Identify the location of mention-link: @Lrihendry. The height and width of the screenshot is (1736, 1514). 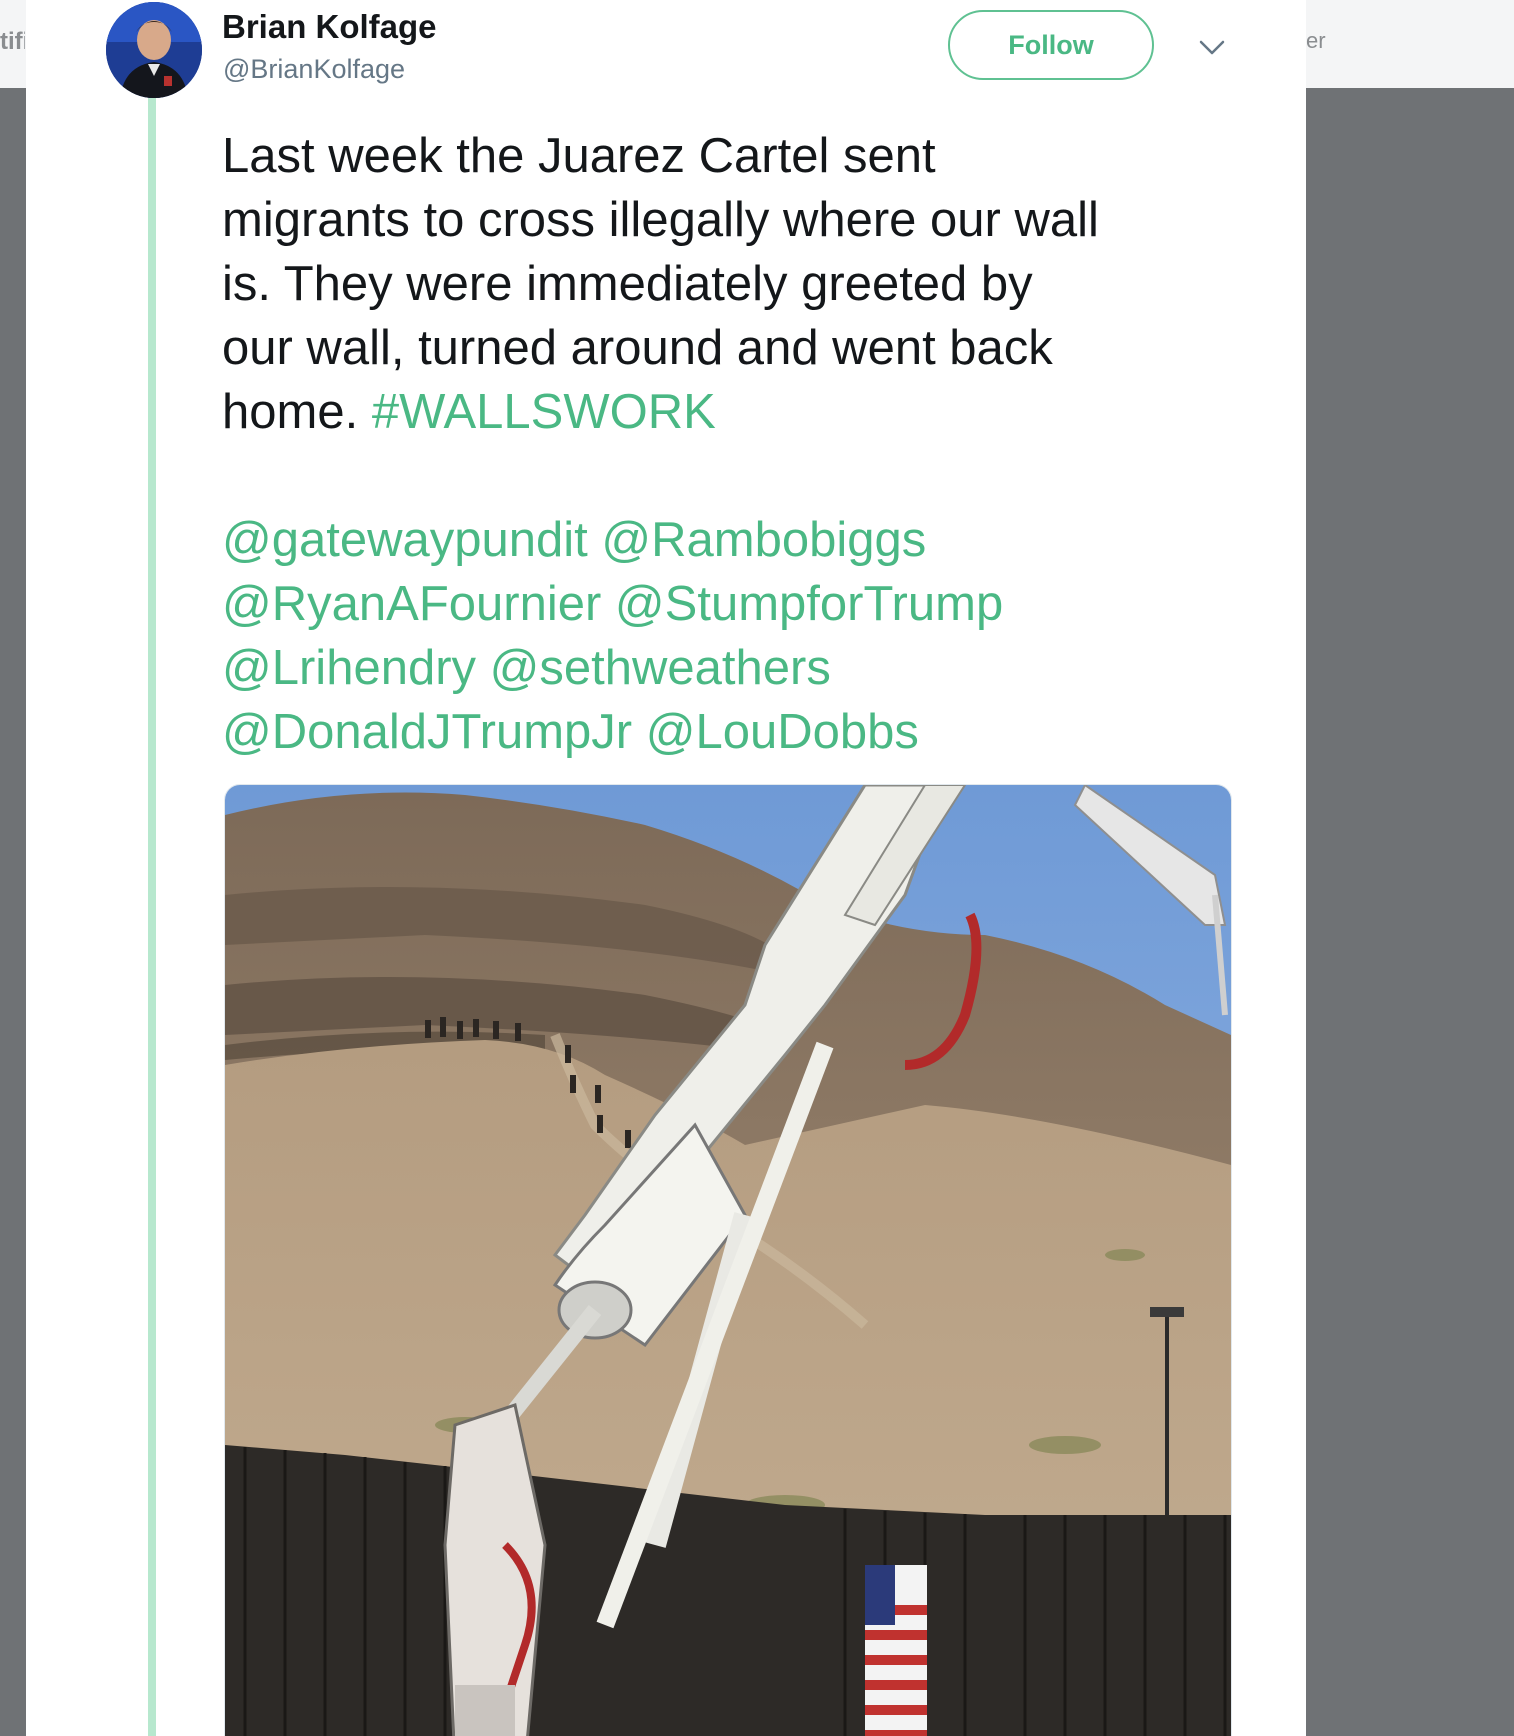
(349, 668).